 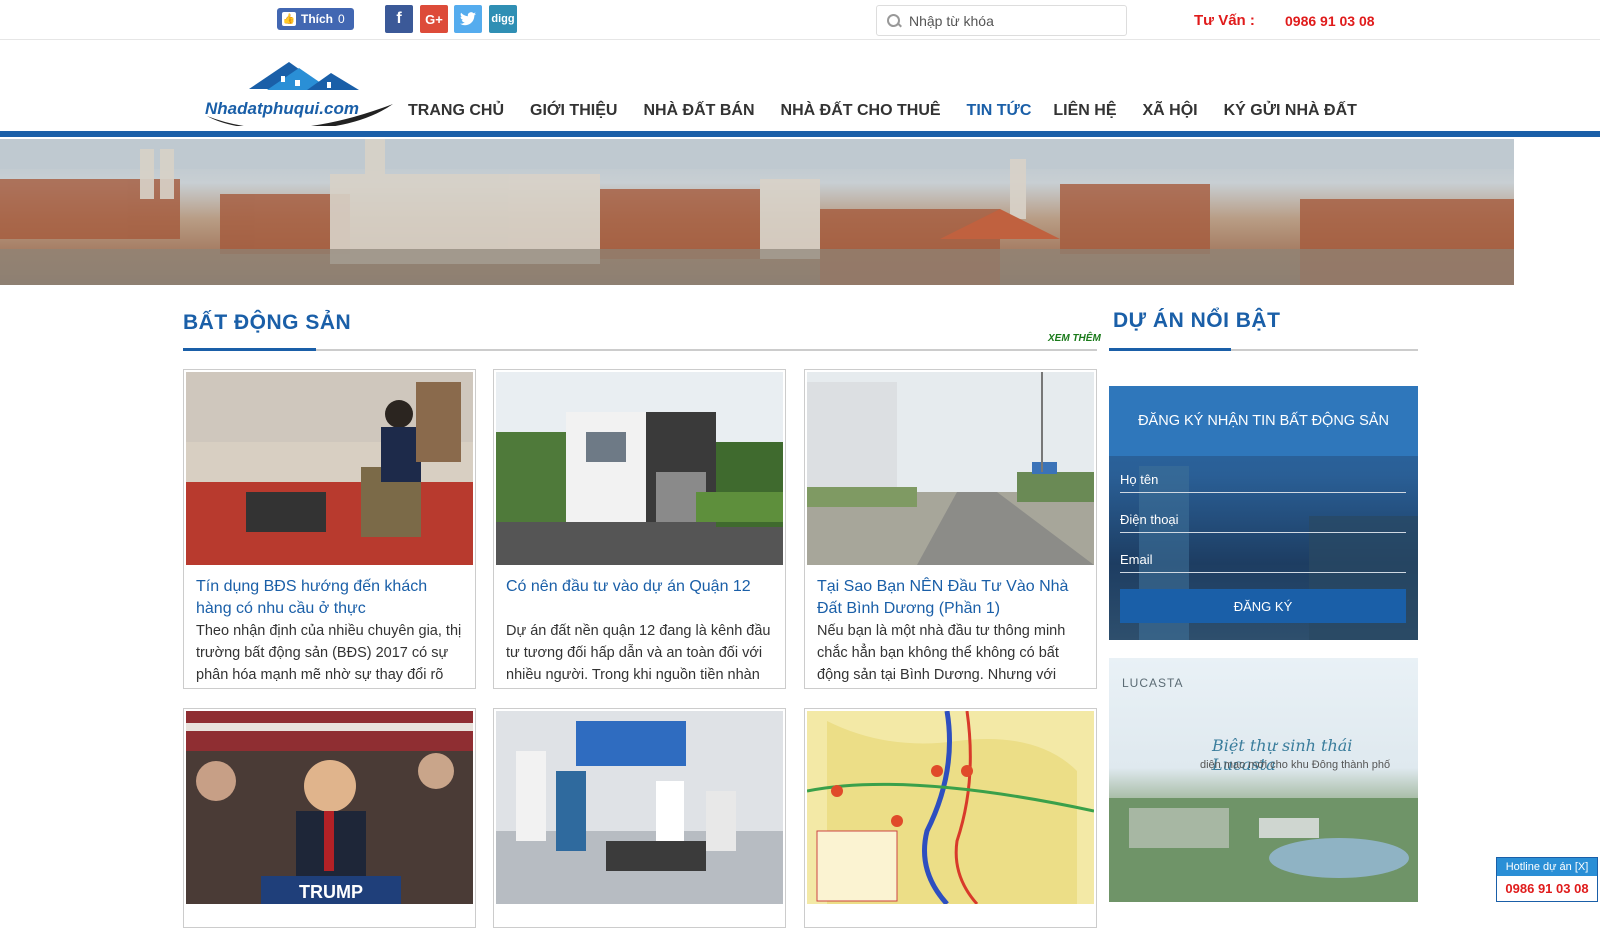 I want to click on search-input, so click(x=1009, y=20).